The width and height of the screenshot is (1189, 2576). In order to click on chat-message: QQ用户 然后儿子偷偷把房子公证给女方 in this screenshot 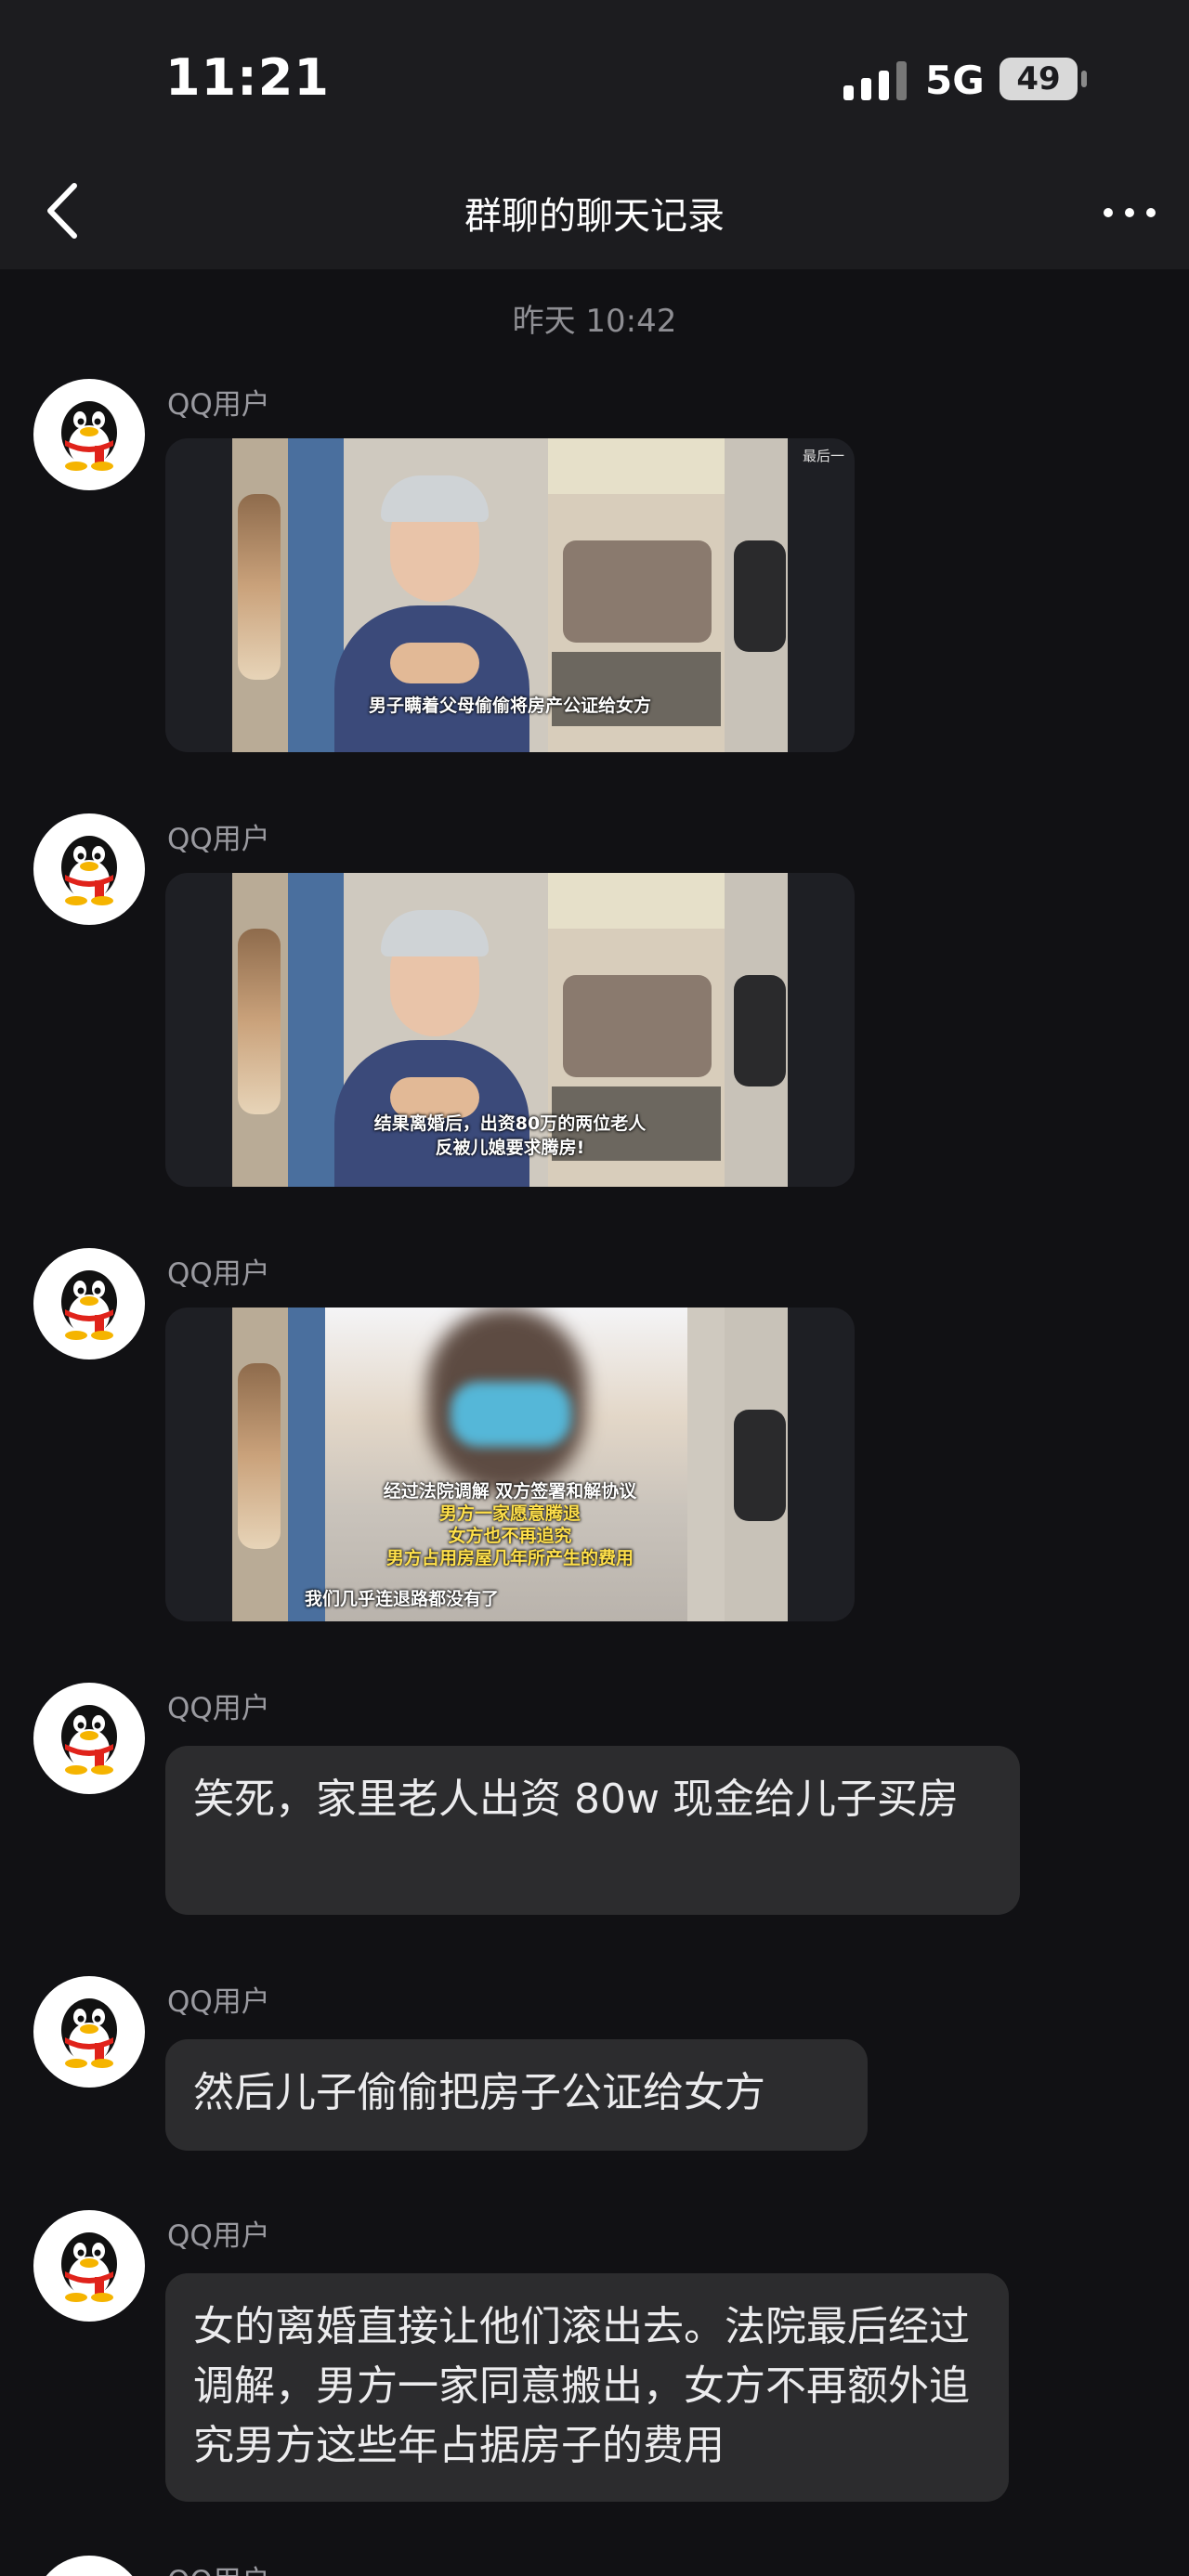, I will do `click(594, 2069)`.